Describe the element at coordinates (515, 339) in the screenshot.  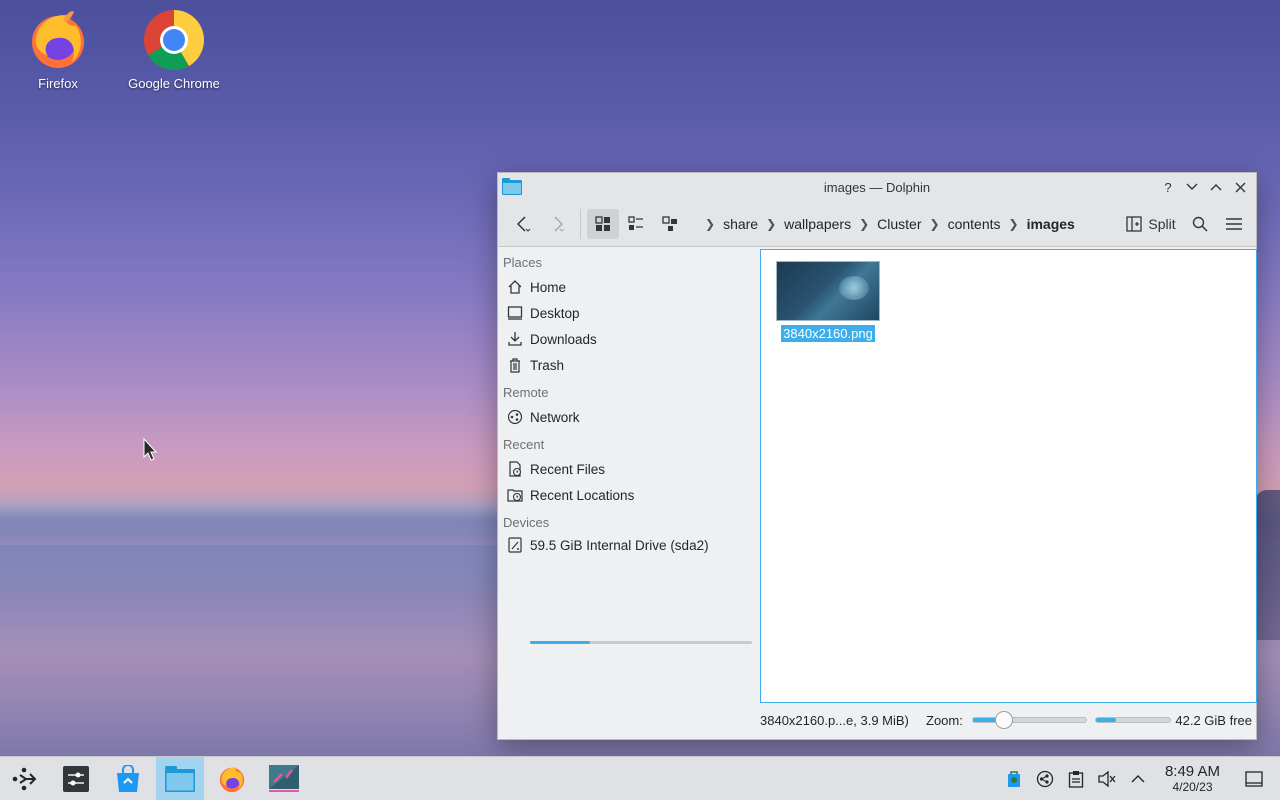
I see `downloads-icon` at that location.